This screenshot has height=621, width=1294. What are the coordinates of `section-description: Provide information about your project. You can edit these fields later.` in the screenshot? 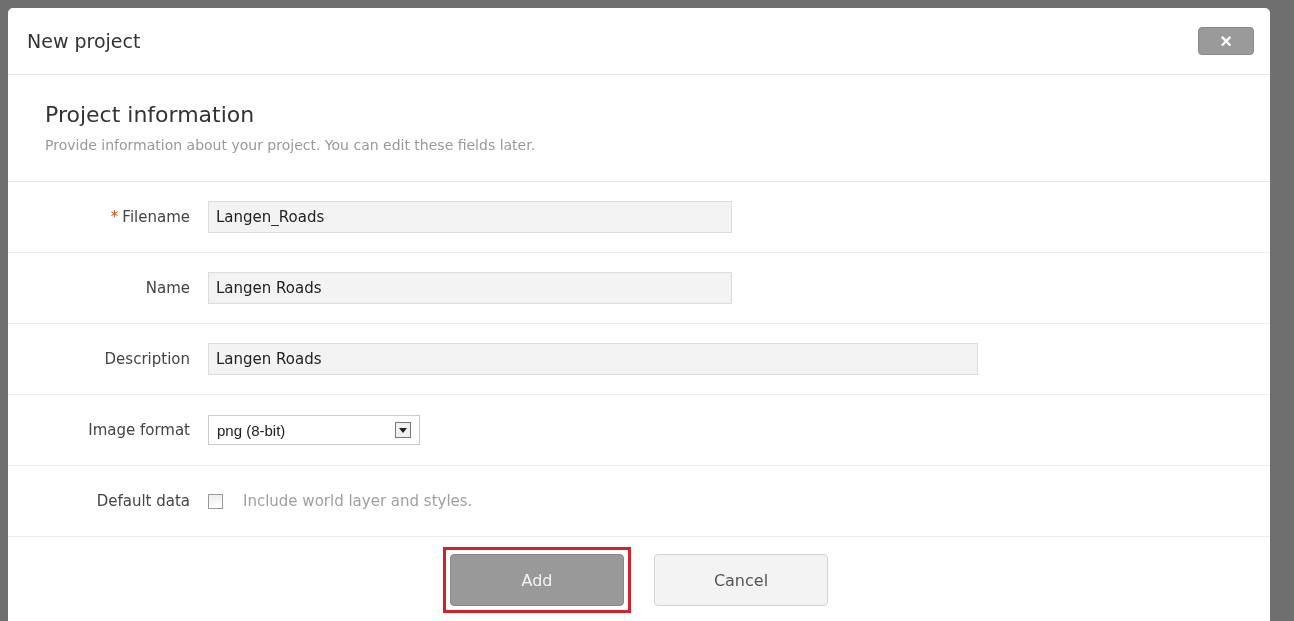 It's located at (291, 145).